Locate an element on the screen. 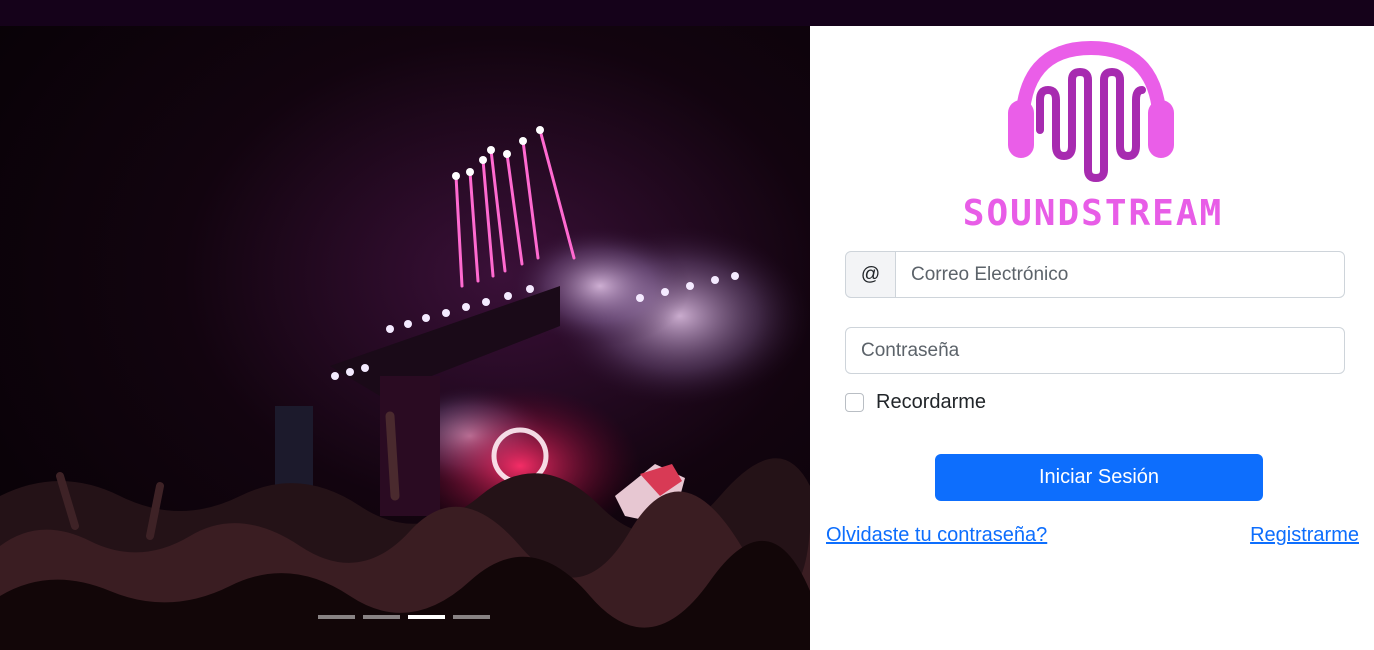 Image resolution: width=1374 pixels, height=650 pixels. at-sign-addon: @ is located at coordinates (870, 274).